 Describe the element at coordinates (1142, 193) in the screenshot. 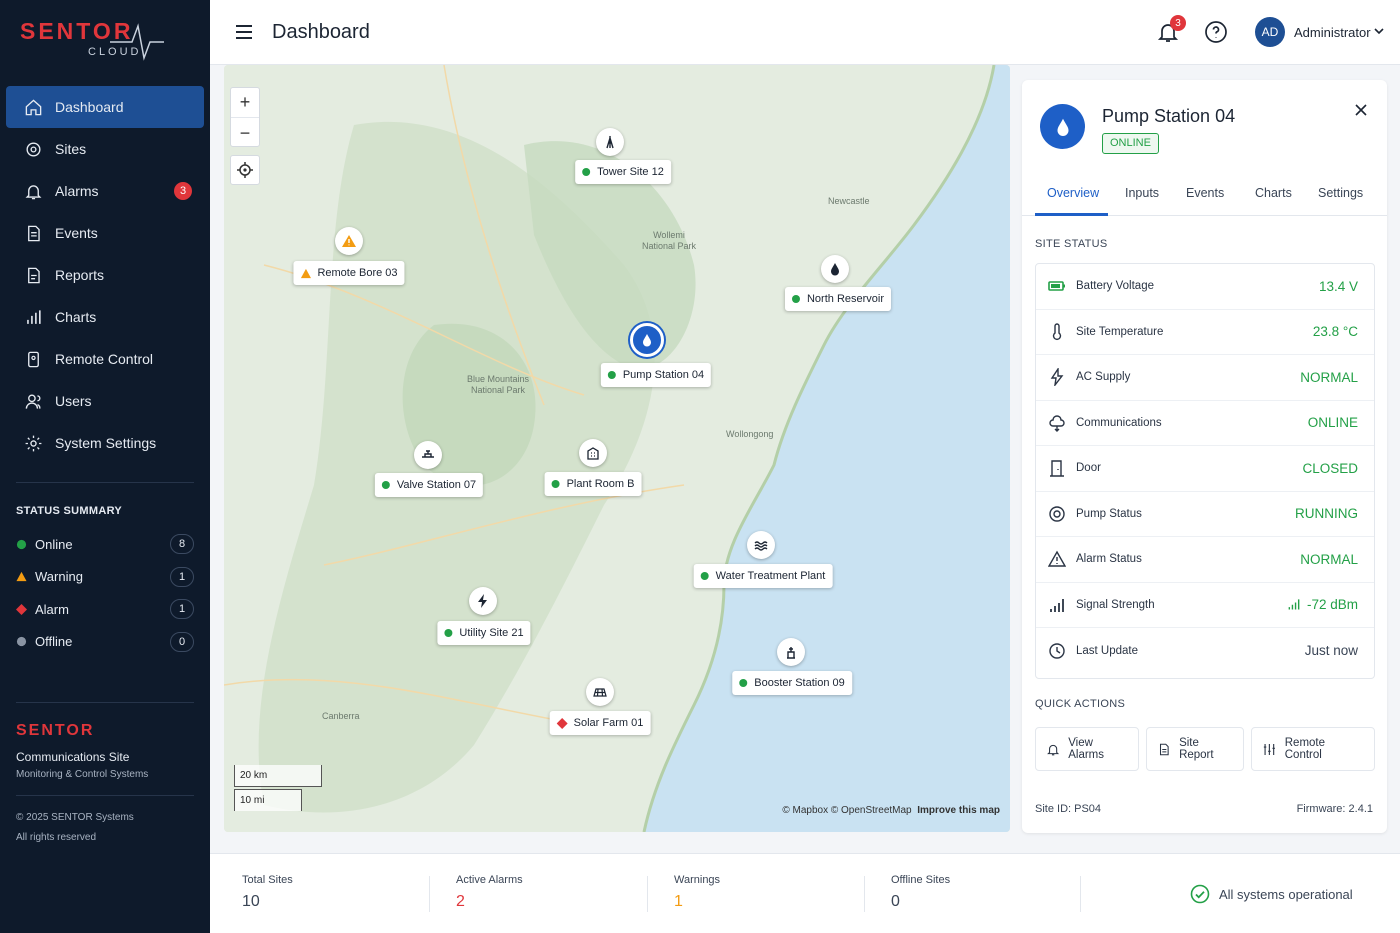

I see `tab-inputs: Inputs` at that location.